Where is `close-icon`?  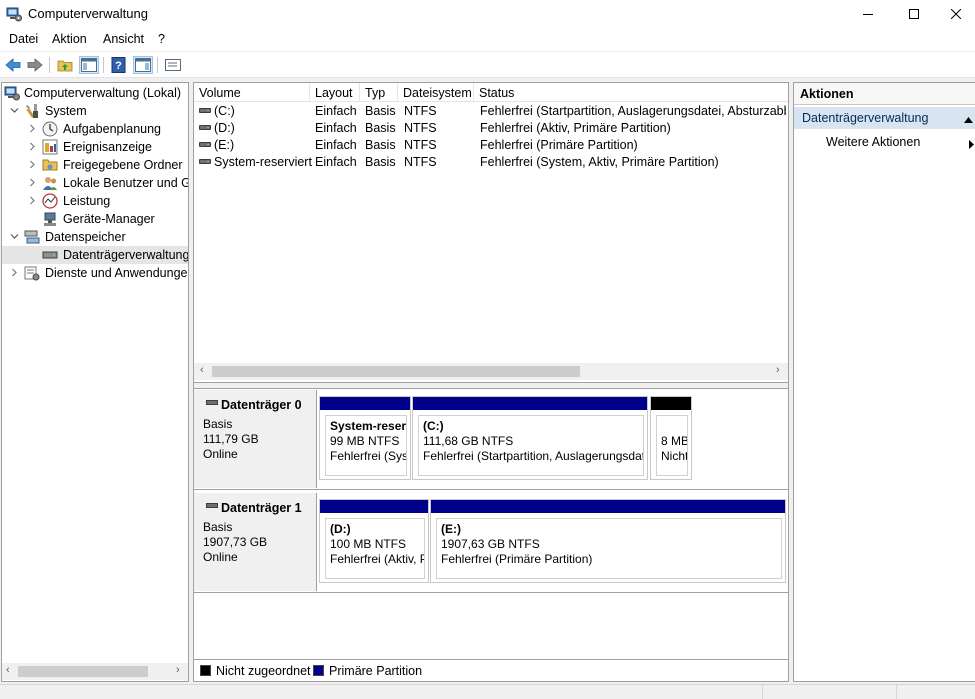 close-icon is located at coordinates (956, 14).